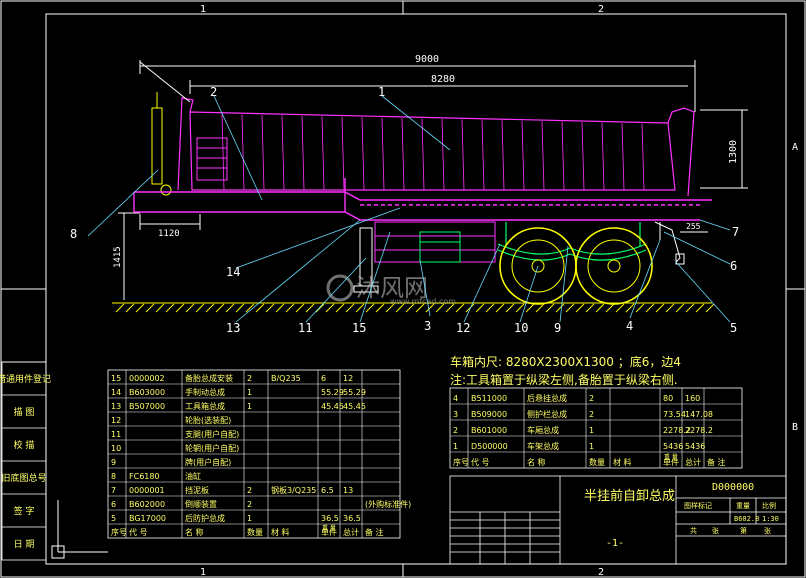  Describe the element at coordinates (743, 530) in the screenshot. I see `tb-cell-no: 第` at that location.